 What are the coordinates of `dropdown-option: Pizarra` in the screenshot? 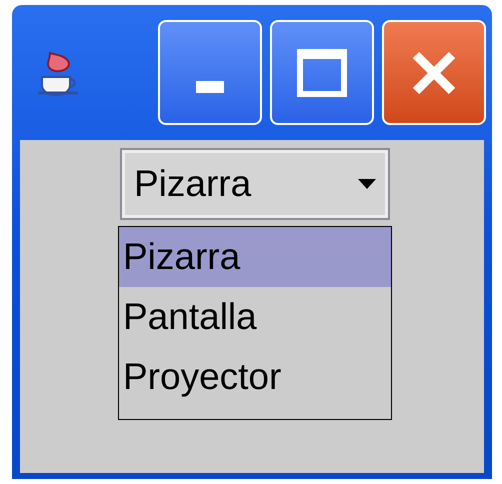 It's located at (255, 257).